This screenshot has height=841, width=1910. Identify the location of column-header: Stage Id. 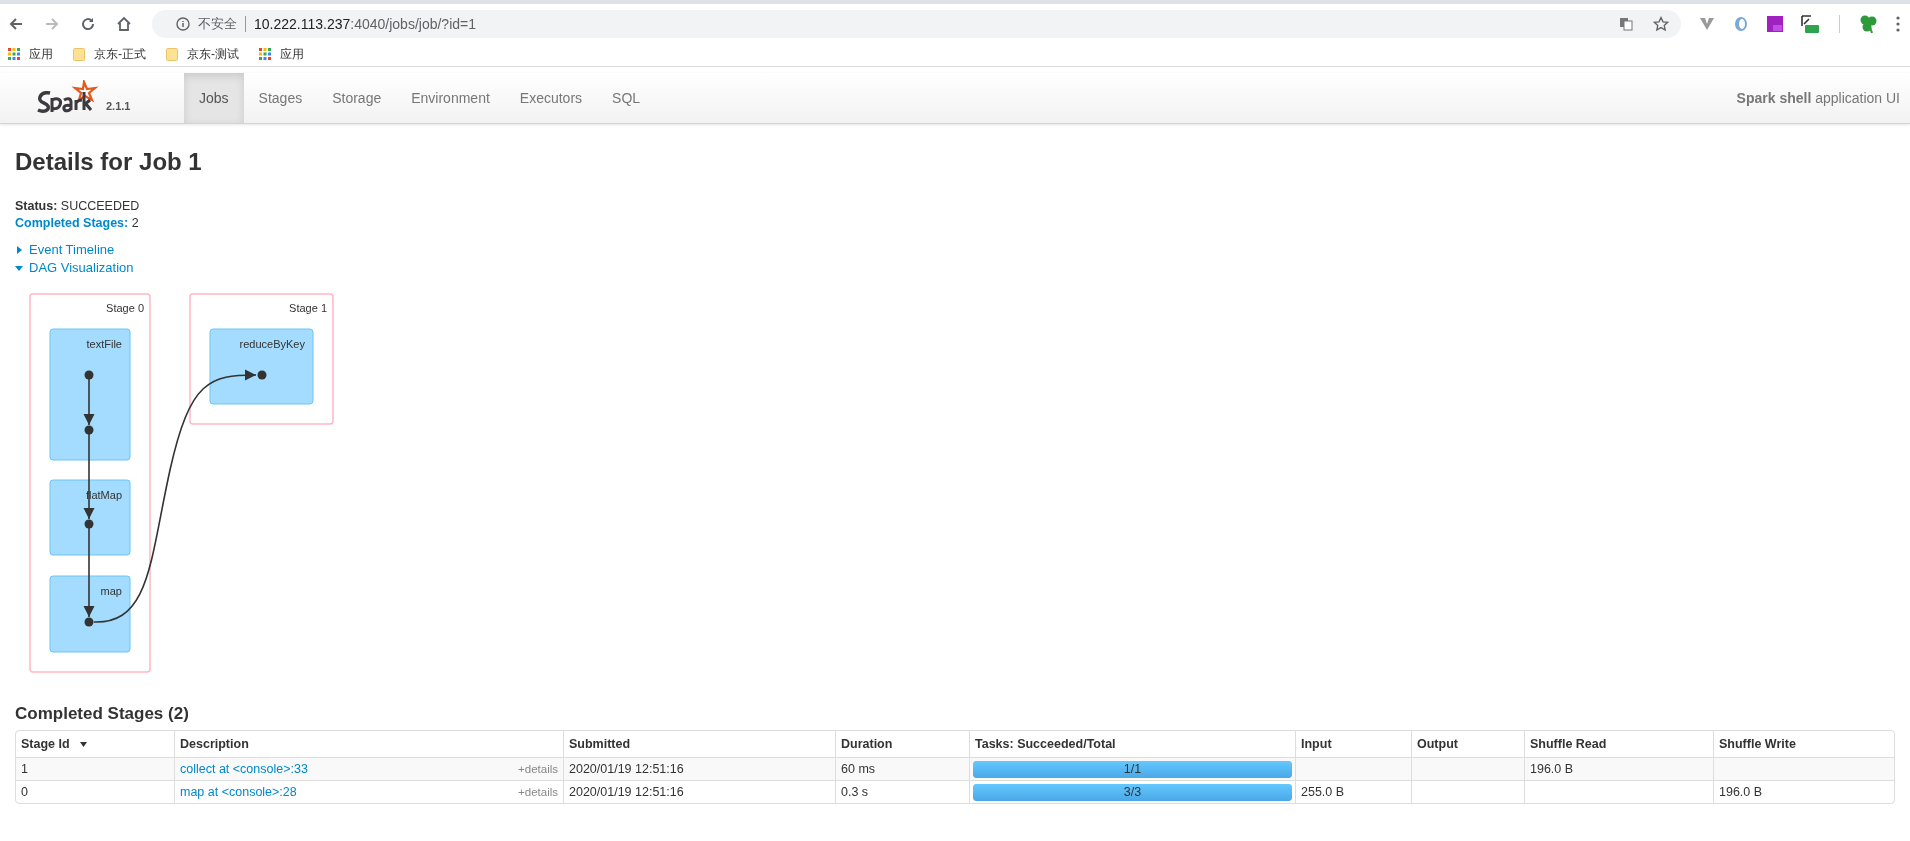
(95, 744).